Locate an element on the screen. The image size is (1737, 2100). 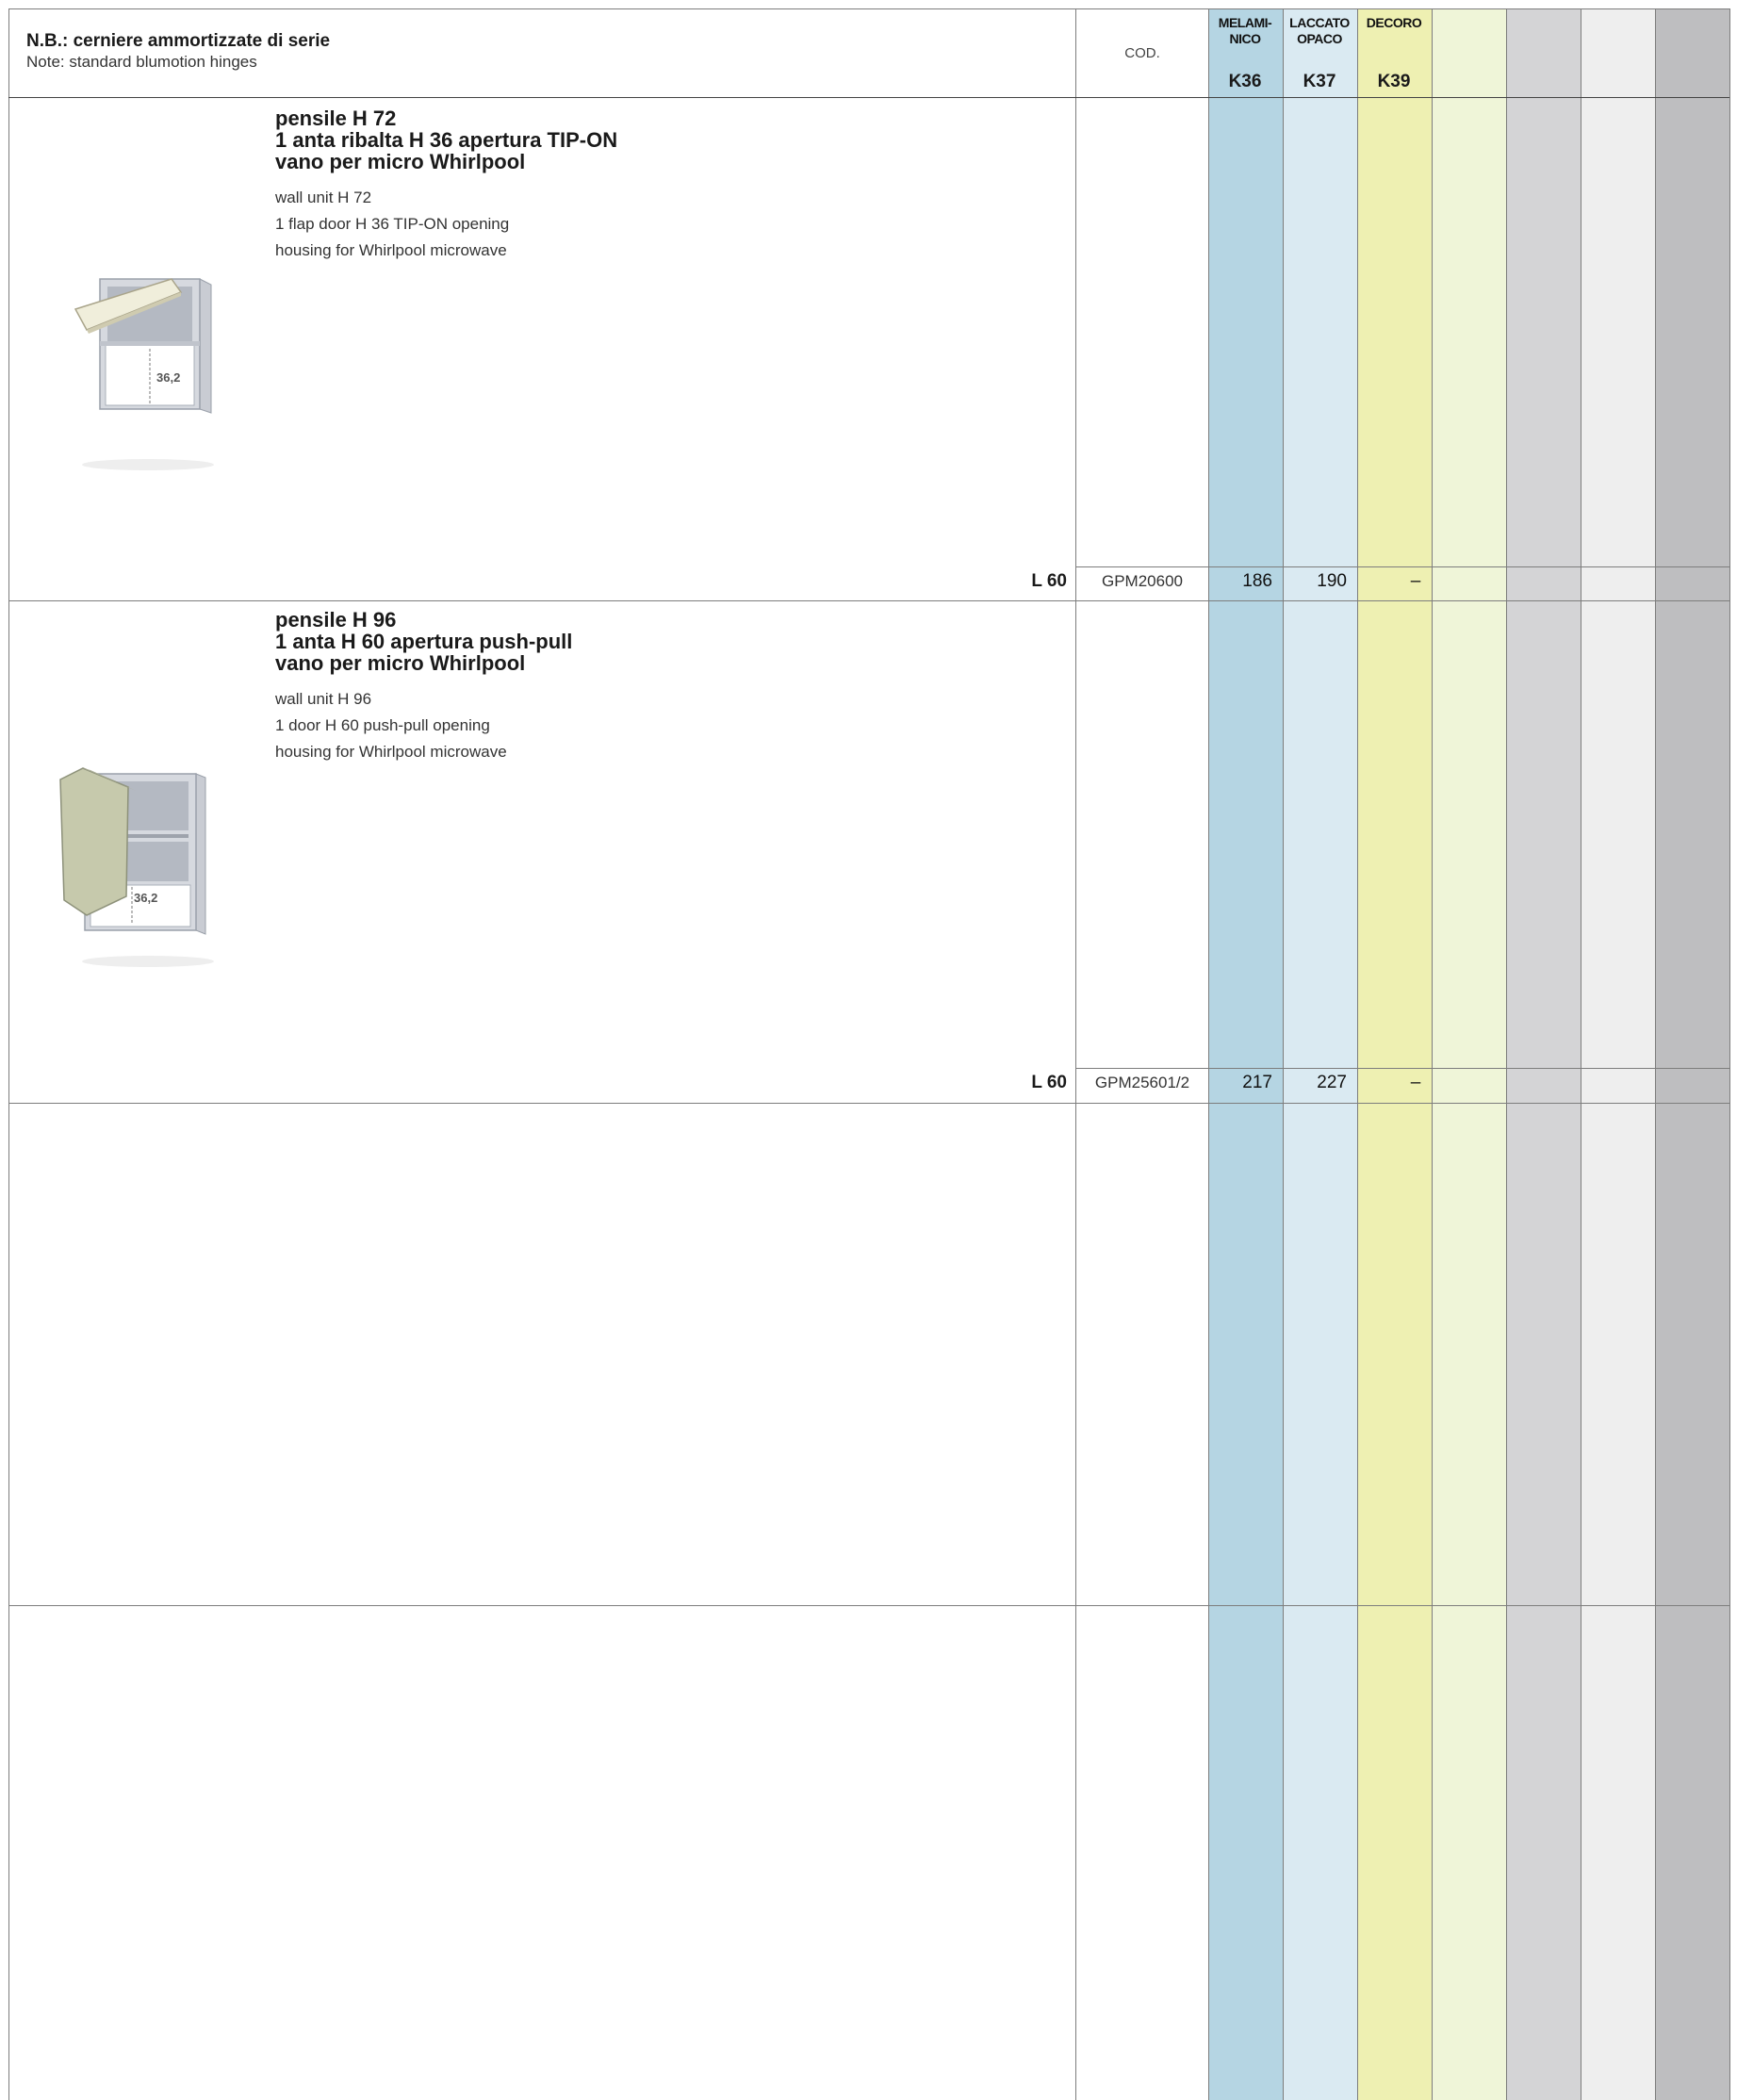
code-k36: K36 is located at coordinates (1245, 81).